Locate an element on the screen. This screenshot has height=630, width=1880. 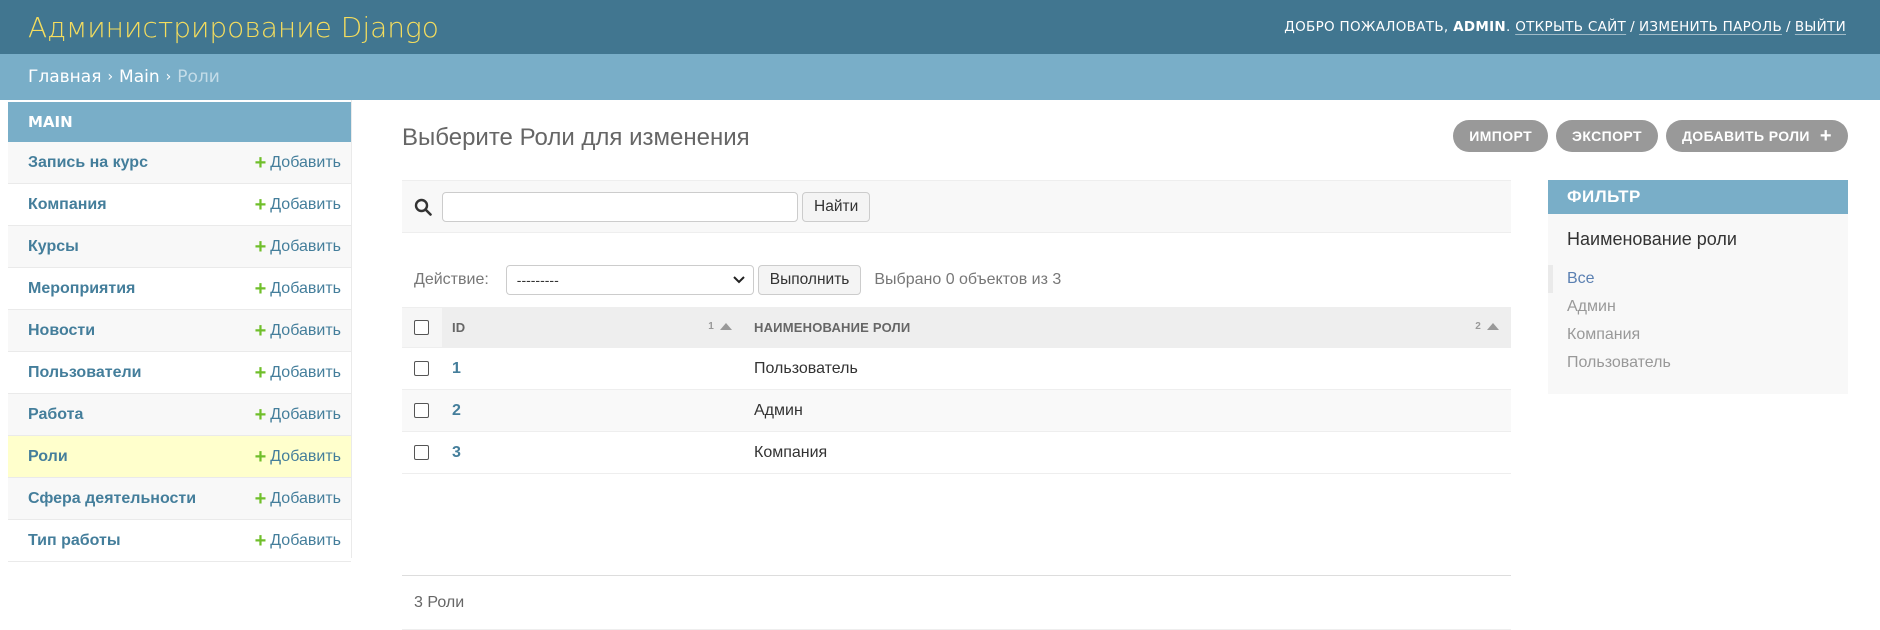
filter-option-link: Компания is located at coordinates (1603, 335).